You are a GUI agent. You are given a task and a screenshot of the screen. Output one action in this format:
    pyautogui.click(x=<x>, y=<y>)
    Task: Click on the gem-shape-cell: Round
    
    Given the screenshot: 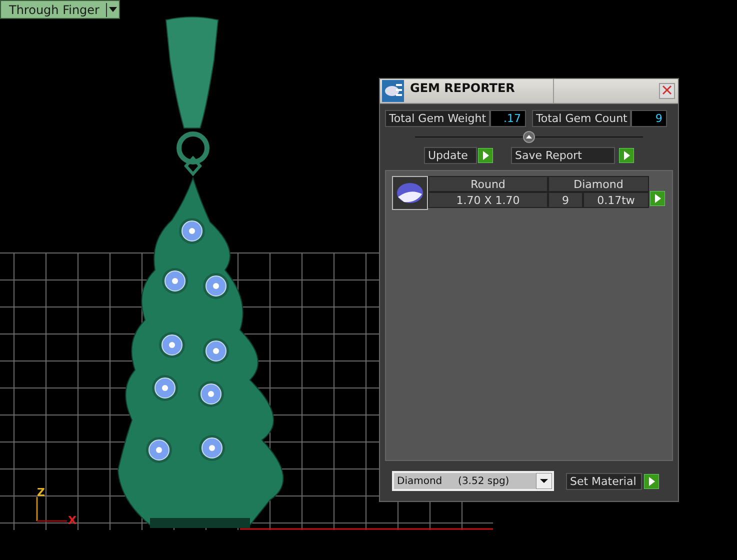 What is the action you would take?
    pyautogui.click(x=488, y=184)
    